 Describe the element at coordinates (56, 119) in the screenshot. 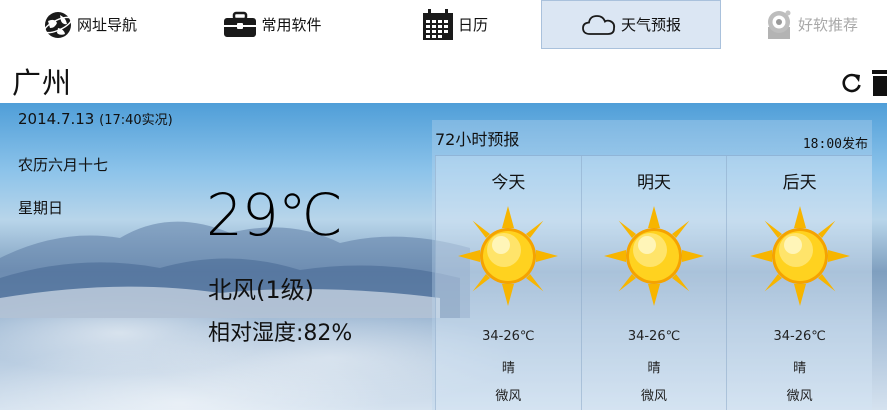

I see `date-value: 2014.7.13` at that location.